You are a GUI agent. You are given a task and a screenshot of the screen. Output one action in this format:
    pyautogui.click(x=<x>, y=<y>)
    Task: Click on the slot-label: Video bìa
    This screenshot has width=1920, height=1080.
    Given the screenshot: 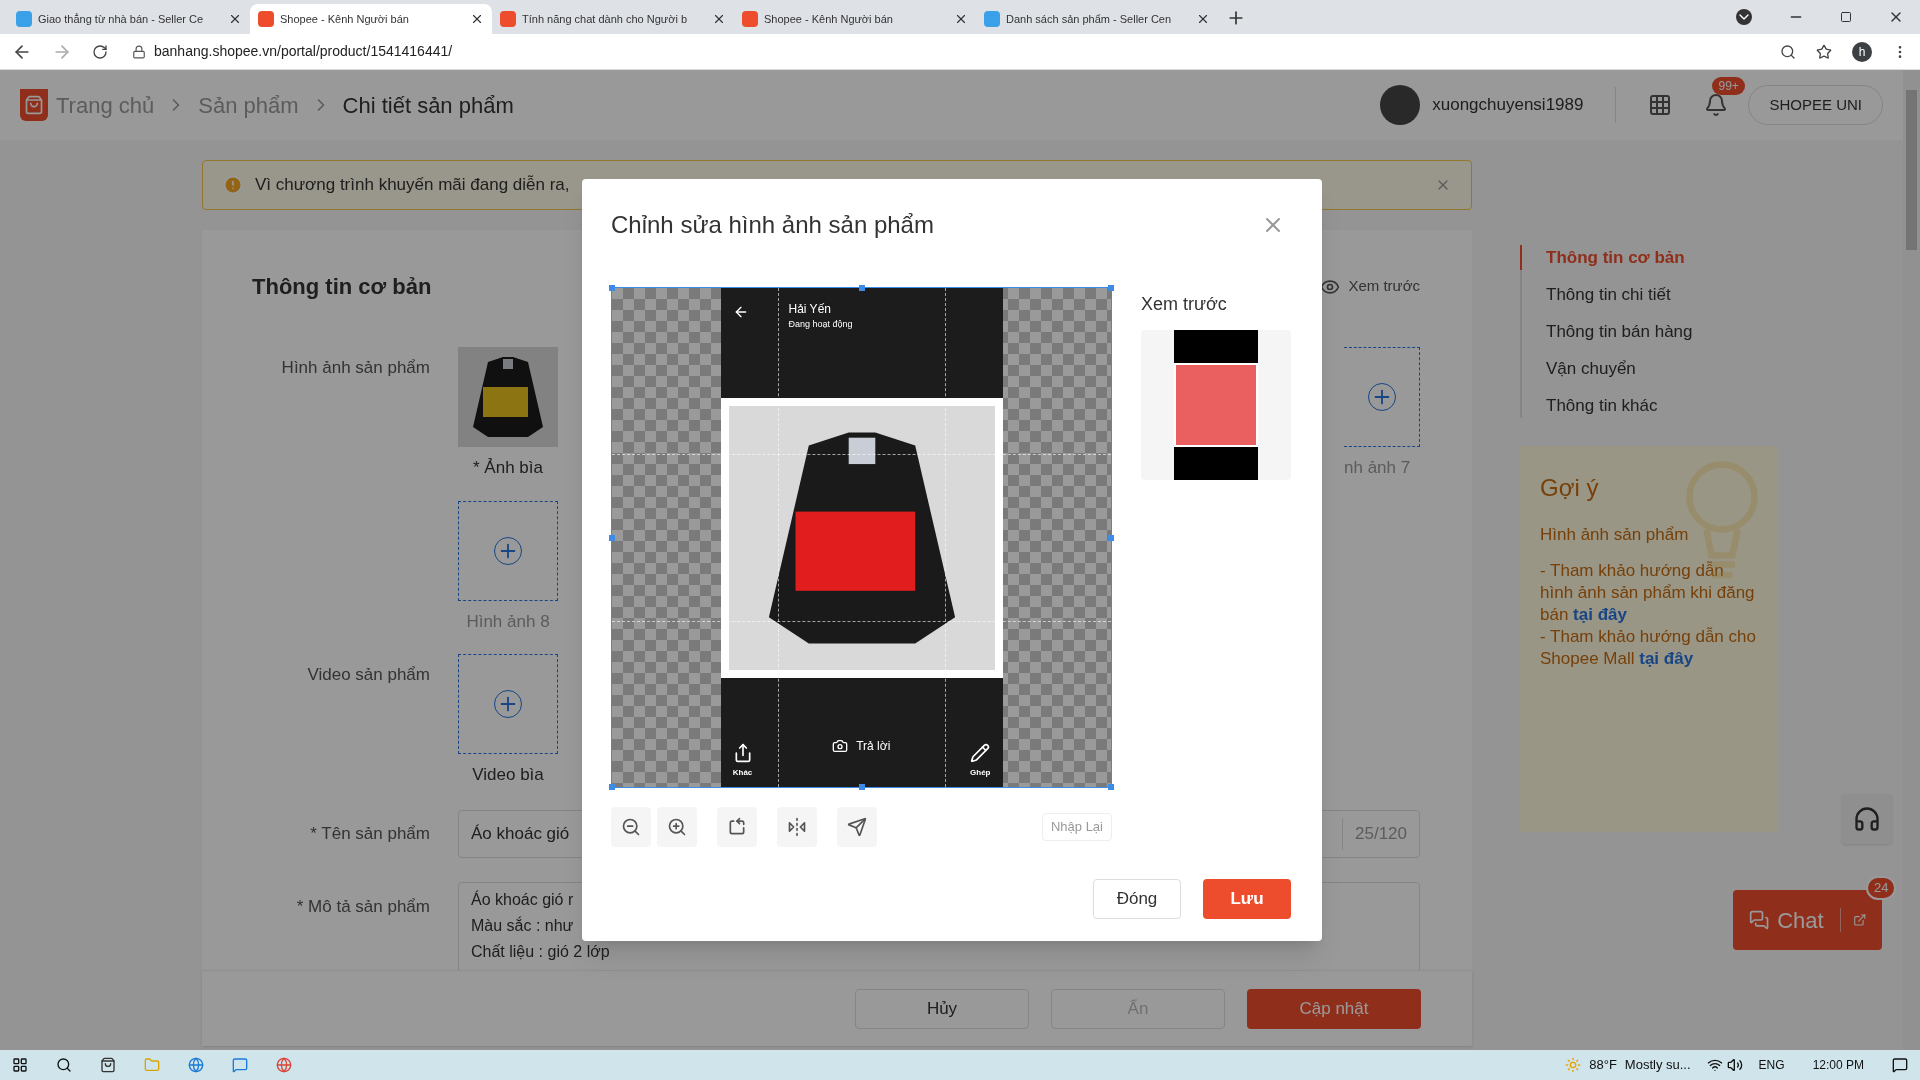 What is the action you would take?
    pyautogui.click(x=508, y=775)
    